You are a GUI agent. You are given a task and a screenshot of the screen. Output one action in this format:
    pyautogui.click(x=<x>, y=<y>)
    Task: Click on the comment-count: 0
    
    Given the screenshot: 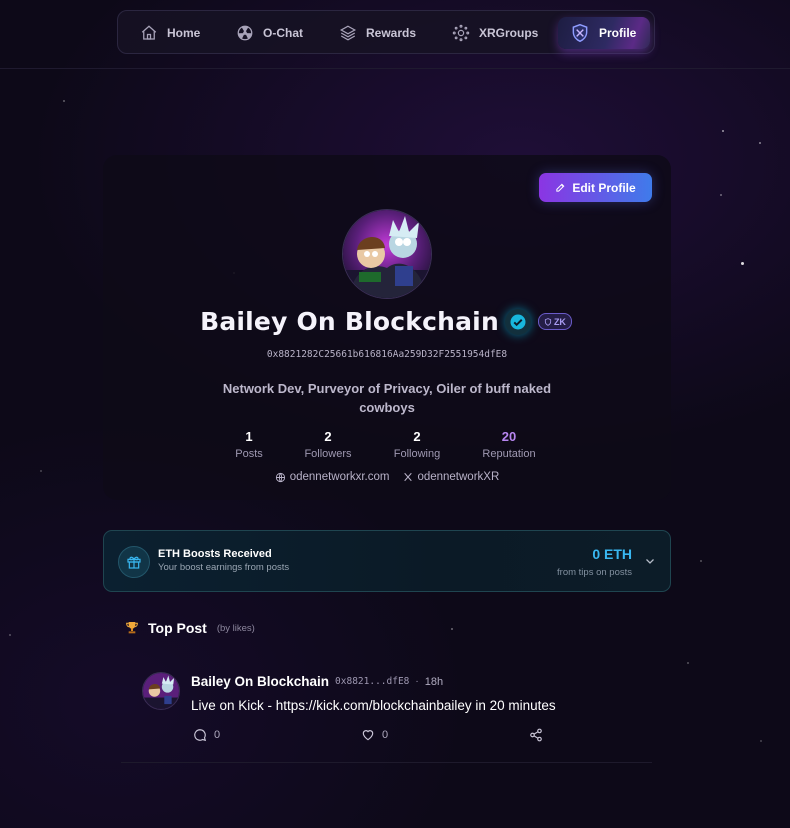 What is the action you would take?
    pyautogui.click(x=217, y=735)
    